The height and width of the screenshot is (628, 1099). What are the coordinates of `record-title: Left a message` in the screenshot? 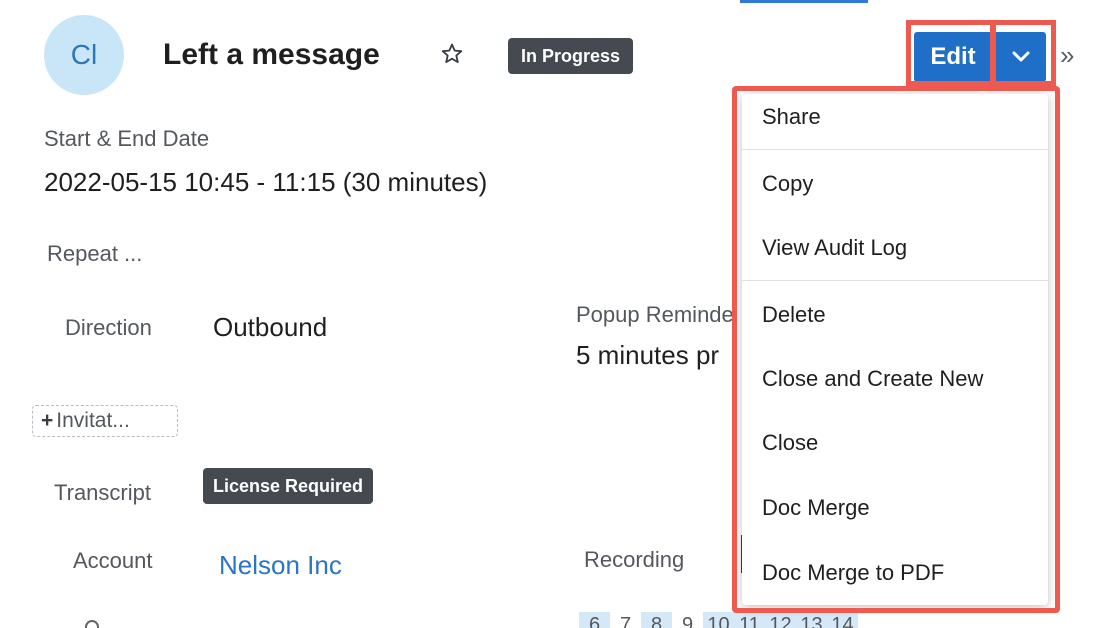 It's located at (271, 54).